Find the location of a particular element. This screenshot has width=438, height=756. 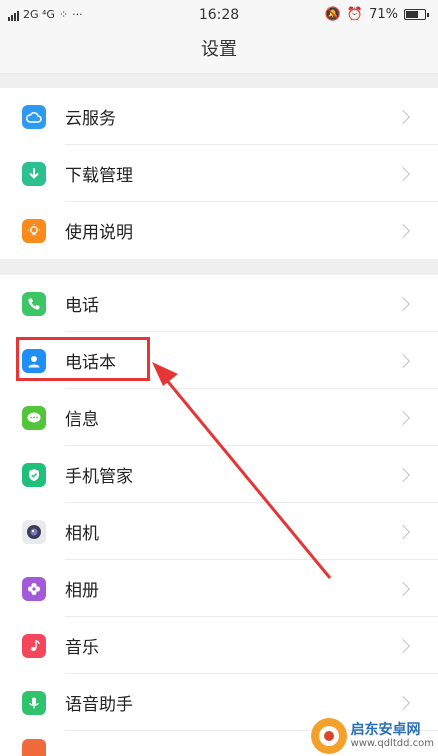

settings-item-user-guide: 使用说明 is located at coordinates (219, 230).